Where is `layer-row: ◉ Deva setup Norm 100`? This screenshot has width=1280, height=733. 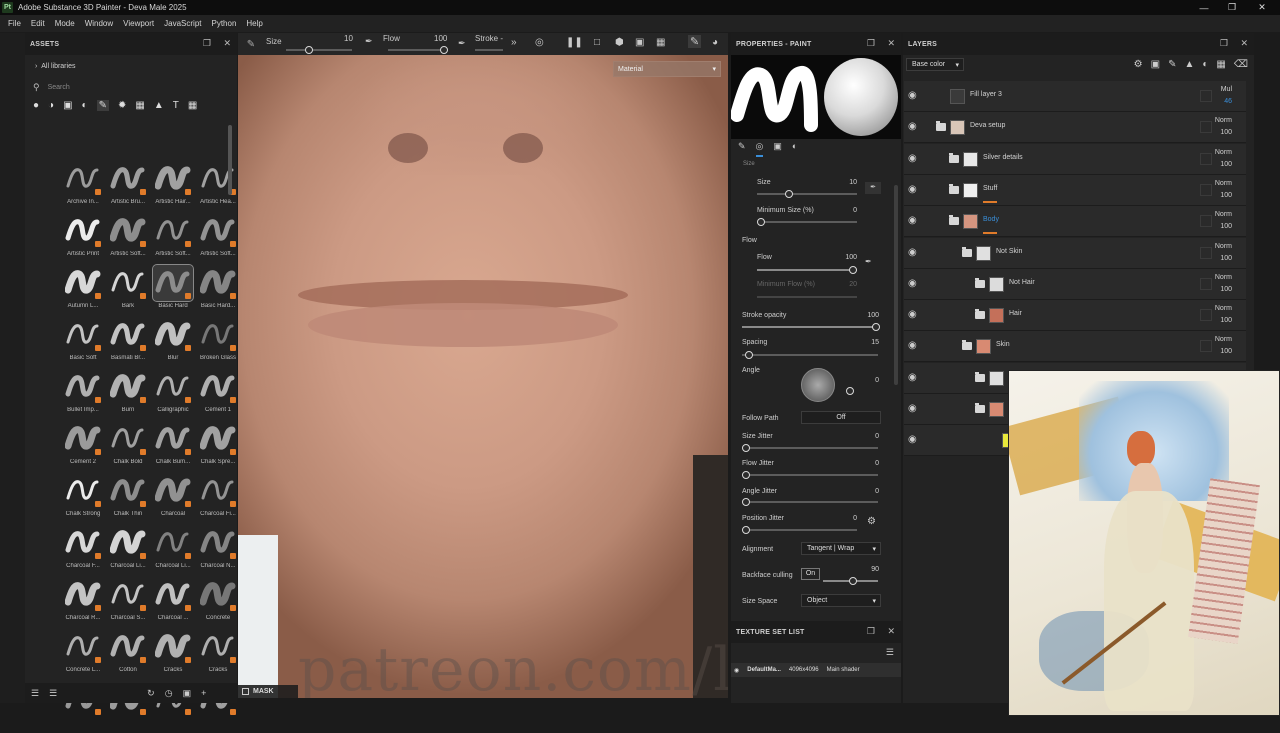
layer-row: ◉ Deva setup Norm 100 is located at coordinates (1075, 128).